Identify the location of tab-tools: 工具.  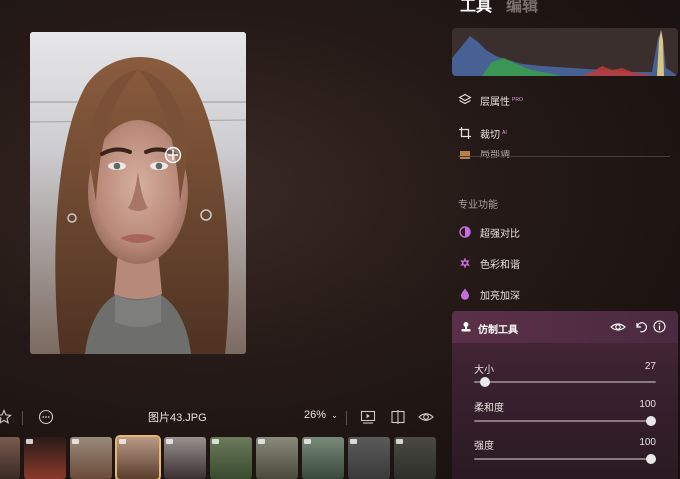
(476, 7).